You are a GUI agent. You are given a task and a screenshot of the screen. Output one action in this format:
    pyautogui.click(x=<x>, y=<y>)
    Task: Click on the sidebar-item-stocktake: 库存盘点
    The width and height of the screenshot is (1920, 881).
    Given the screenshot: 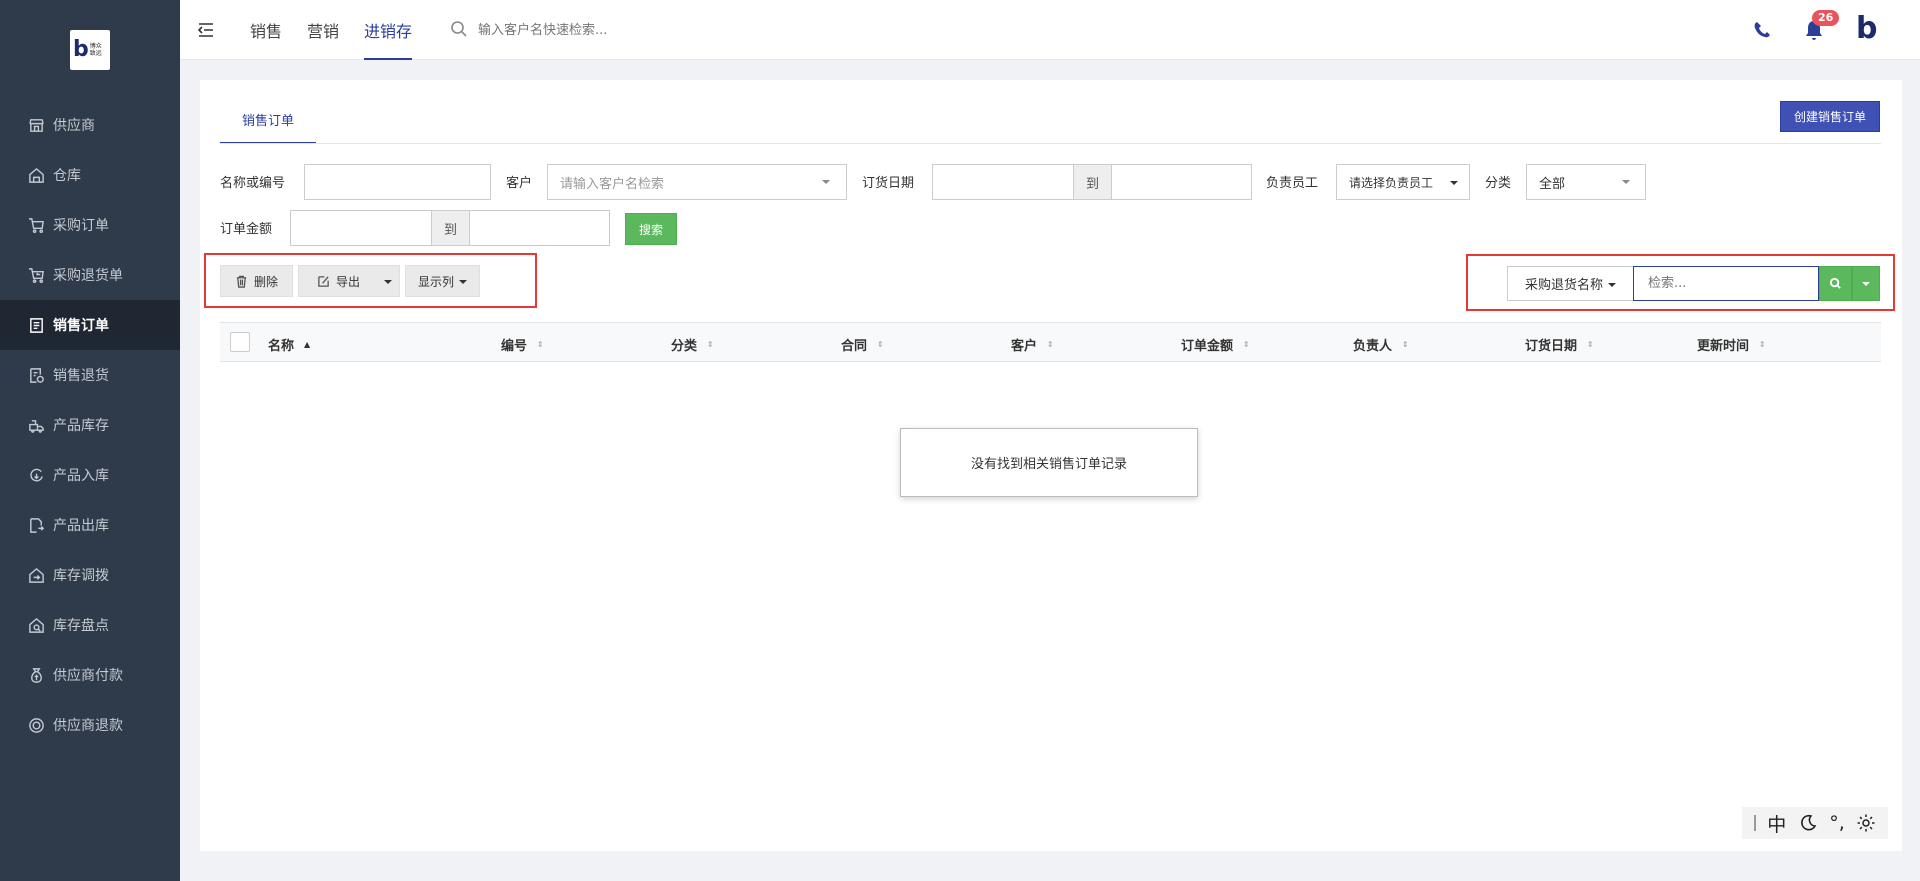 What is the action you would take?
    pyautogui.click(x=90, y=625)
    